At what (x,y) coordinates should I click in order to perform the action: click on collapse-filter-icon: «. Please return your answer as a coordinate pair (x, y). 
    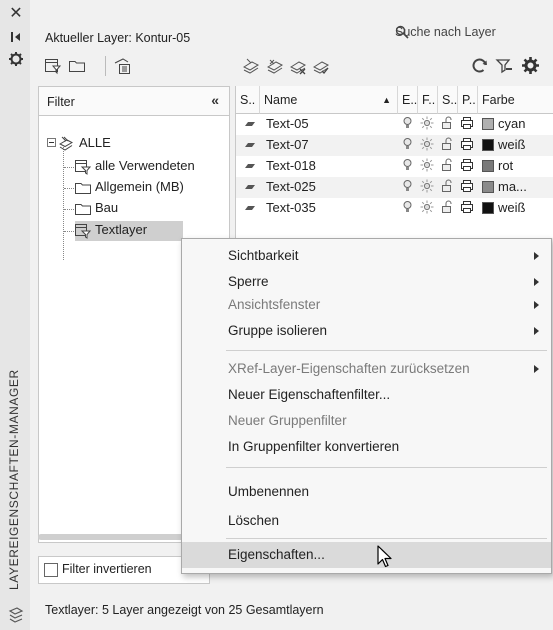
    Looking at the image, I should click on (215, 100).